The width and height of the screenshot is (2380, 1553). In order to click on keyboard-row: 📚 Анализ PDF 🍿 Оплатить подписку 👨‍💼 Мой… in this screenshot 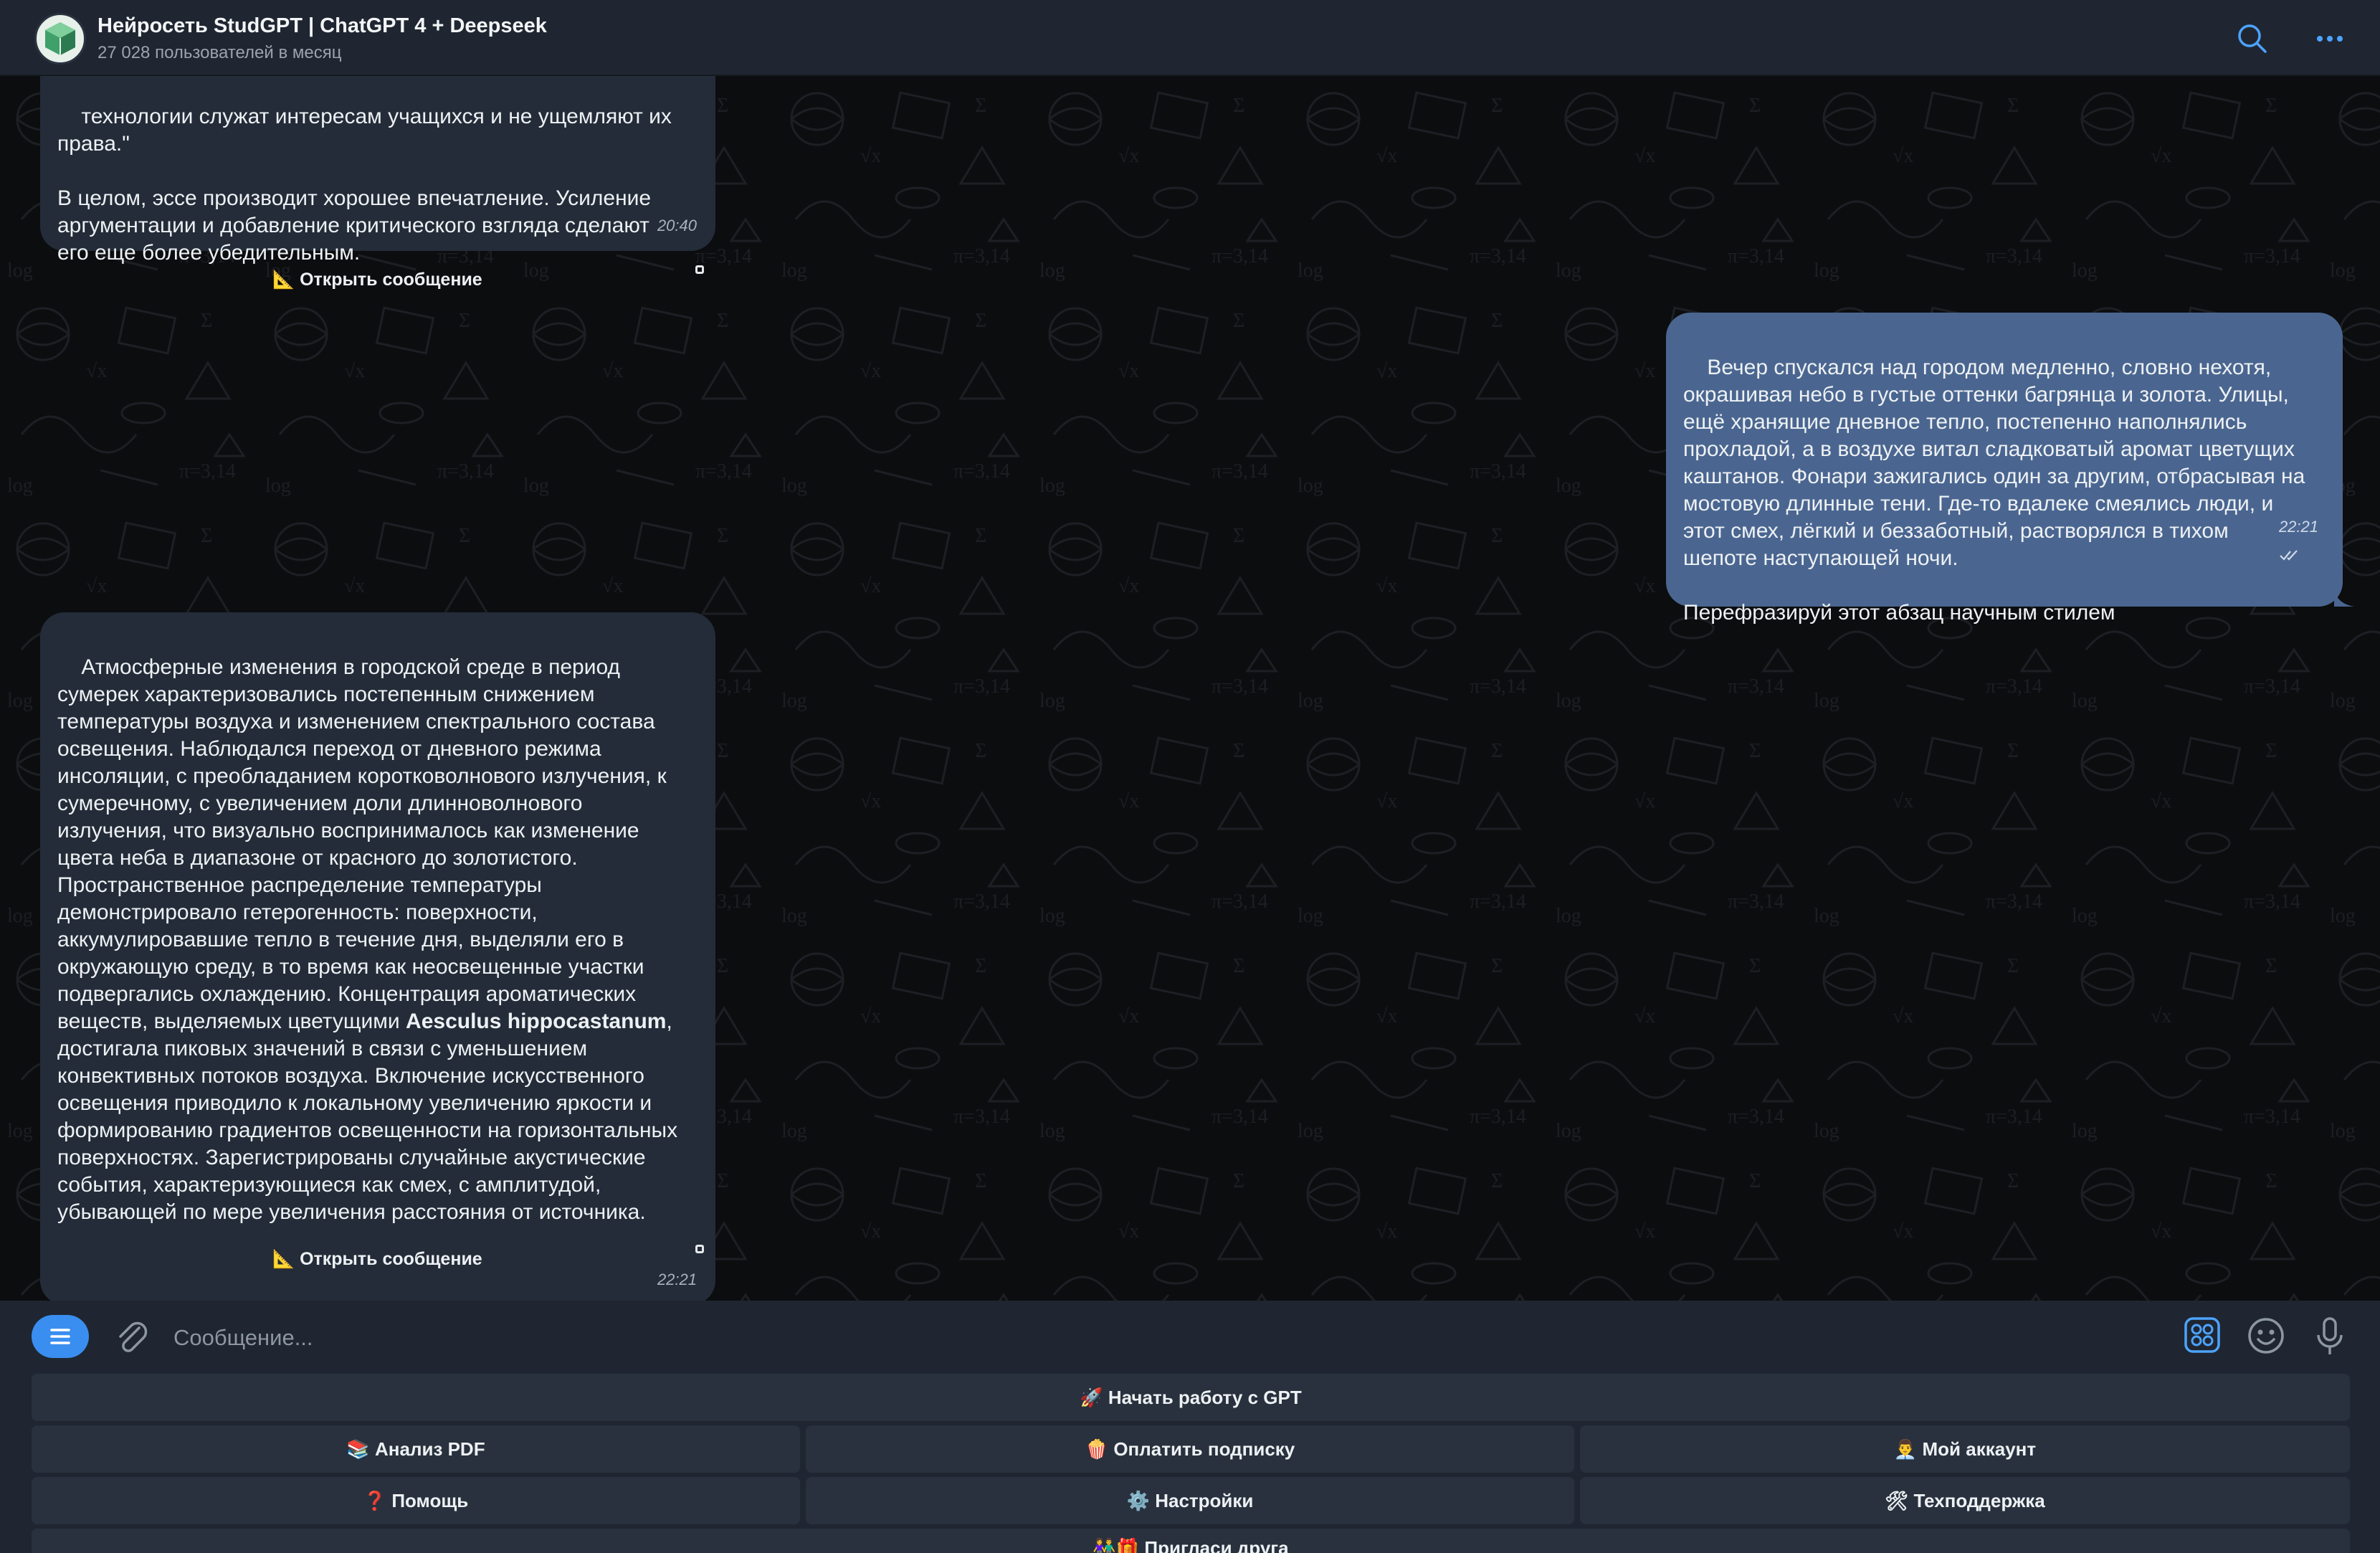, I will do `click(1191, 1449)`.